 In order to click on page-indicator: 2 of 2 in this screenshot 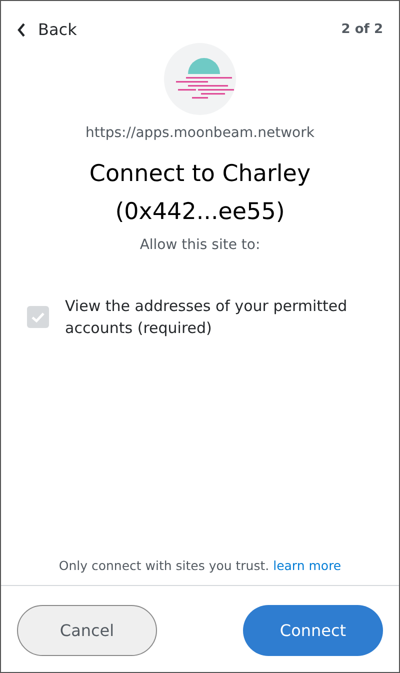, I will do `click(362, 29)`.